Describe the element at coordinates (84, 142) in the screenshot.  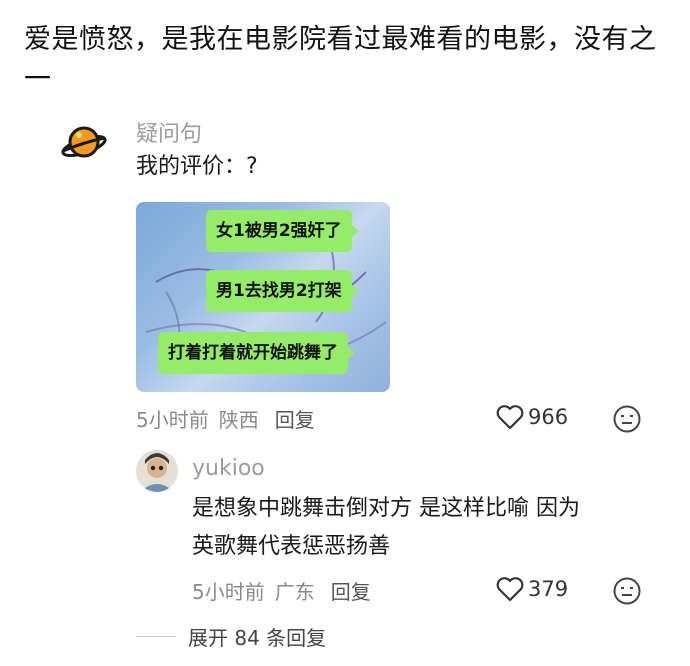
I see `planet-avatar-icon` at that location.